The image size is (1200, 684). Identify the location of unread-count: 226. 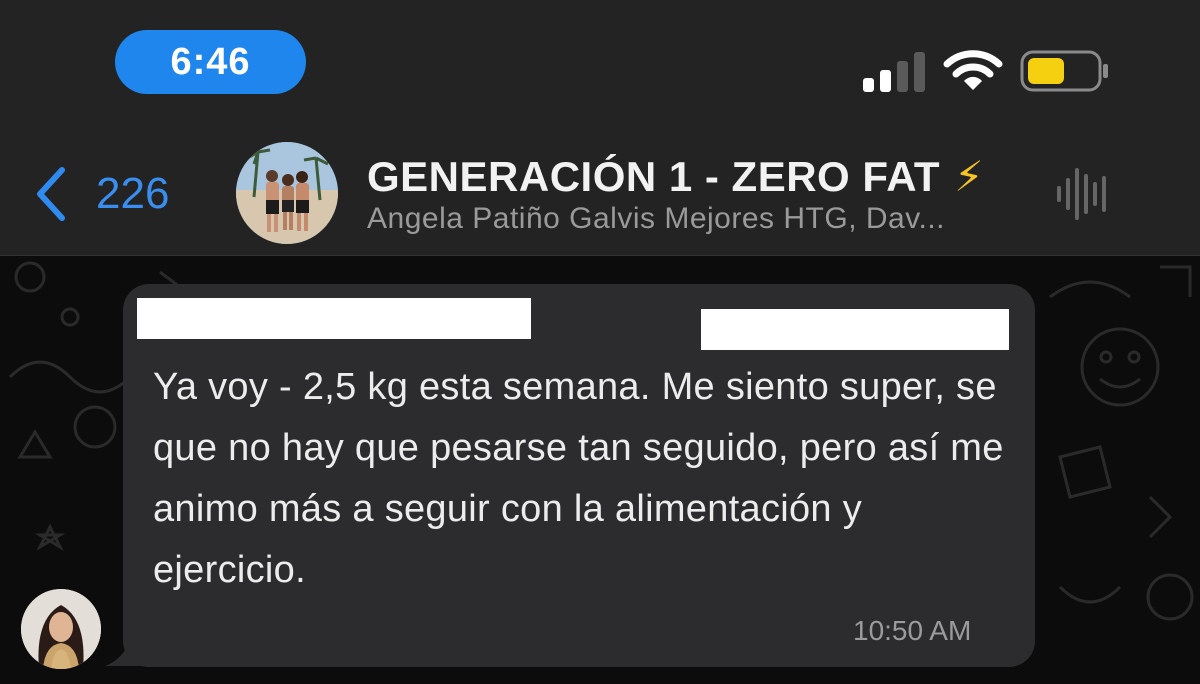
(133, 193).